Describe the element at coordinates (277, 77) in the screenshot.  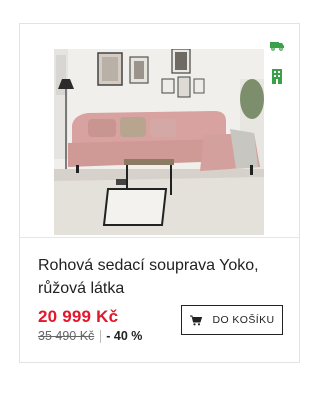
I see `store-availability-icon` at that location.